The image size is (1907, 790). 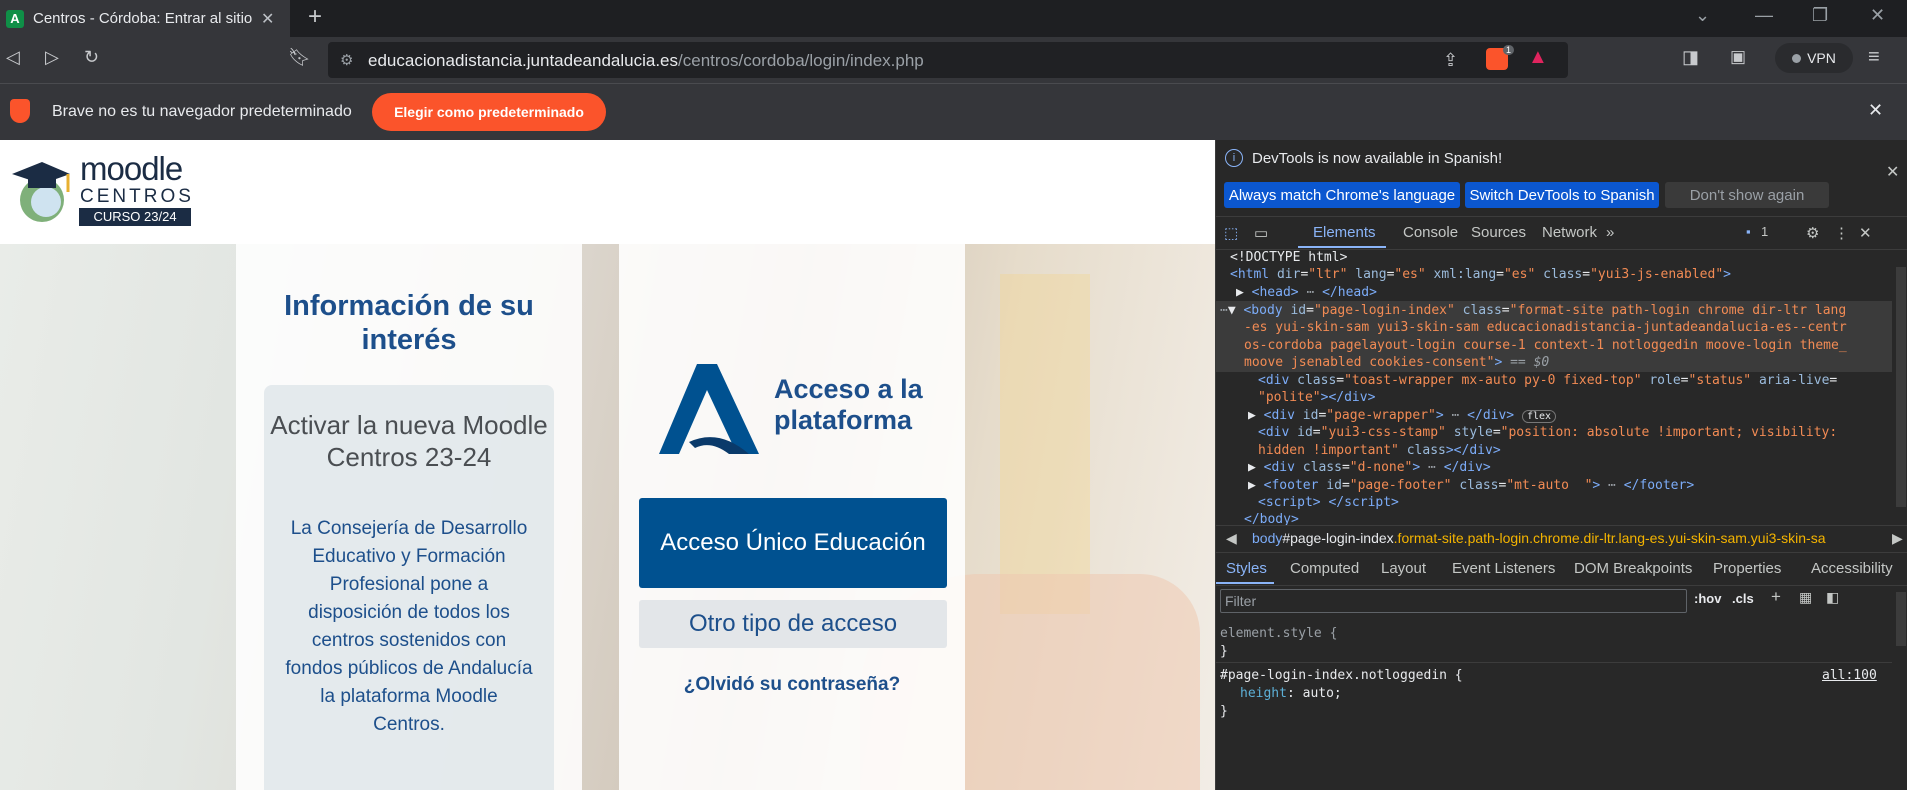 I want to click on subtab-computed: Computed, so click(x=1324, y=568).